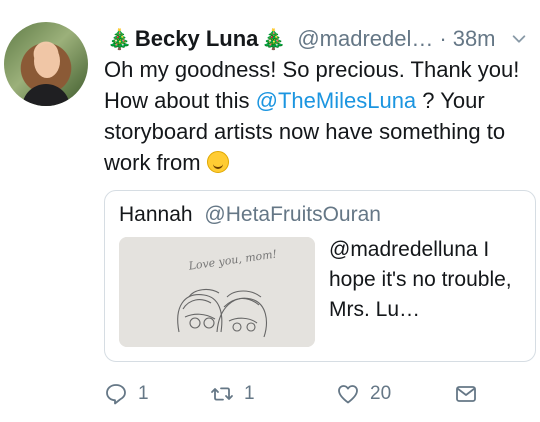 The height and width of the screenshot is (422, 540). I want to click on tweet-header: 🎄 Becky Luna 🎄 @madredel… · 38m, so click(322, 39).